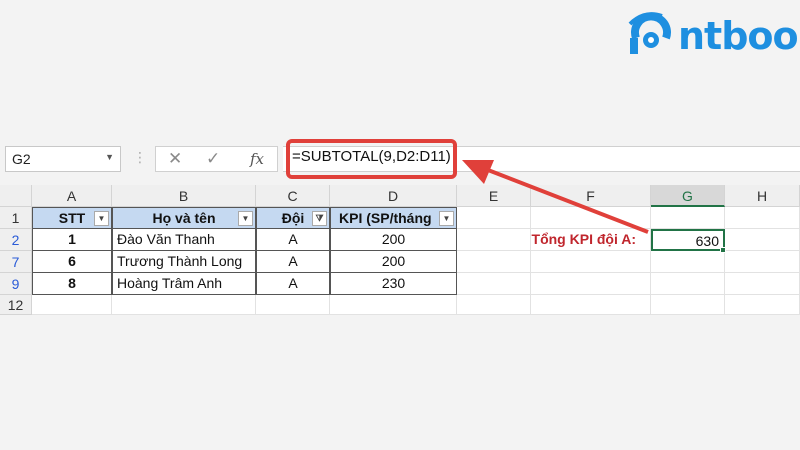 Image resolution: width=800 pixels, height=450 pixels. I want to click on arrow-line, so click(568, 201).